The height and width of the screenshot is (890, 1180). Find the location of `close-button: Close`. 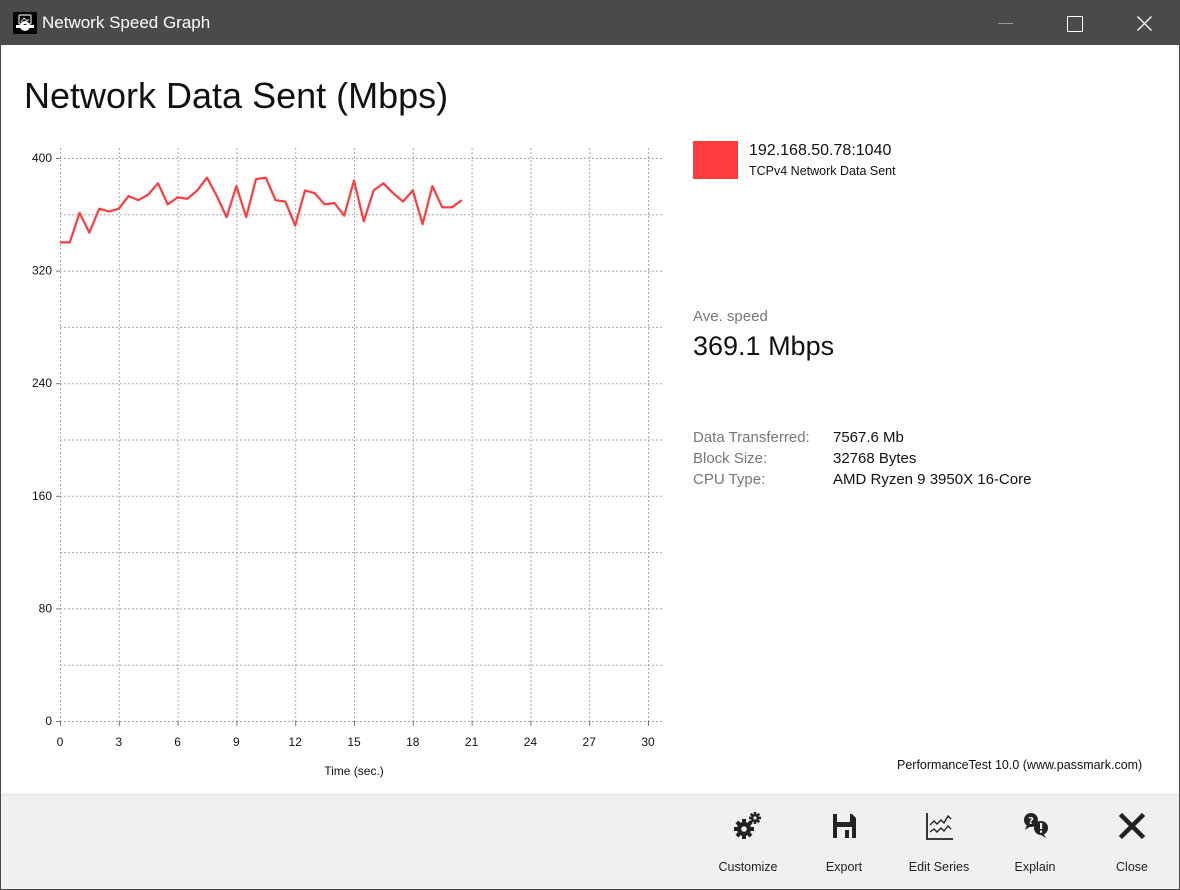

close-button: Close is located at coordinates (1132, 842).